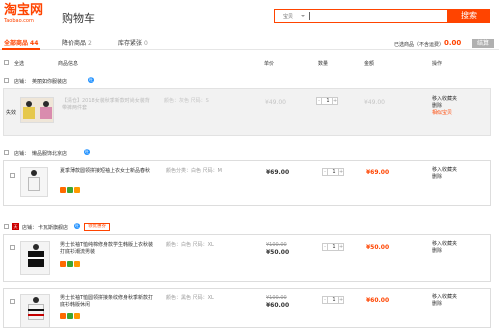  What do you see at coordinates (269, 64) in the screenshot?
I see `col-price: 单价` at bounding box center [269, 64].